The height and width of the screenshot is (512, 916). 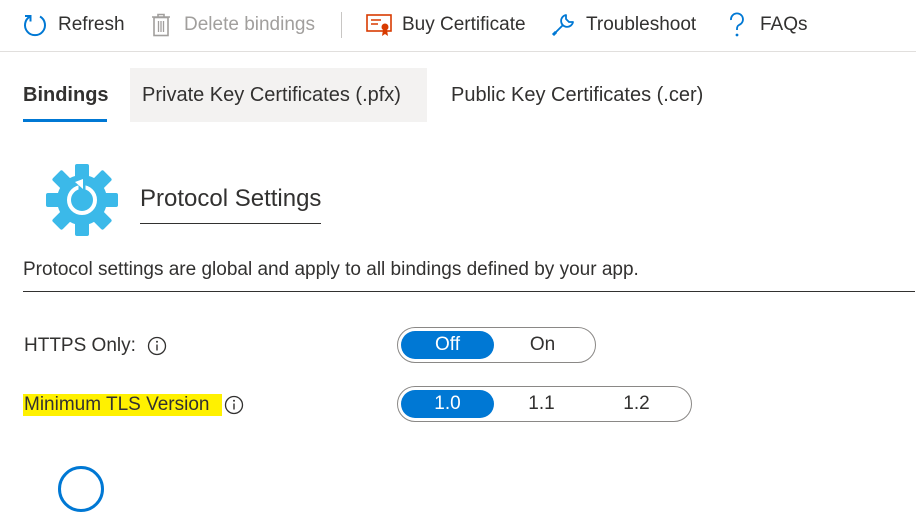 I want to click on next-section-icon, so click(x=81, y=489).